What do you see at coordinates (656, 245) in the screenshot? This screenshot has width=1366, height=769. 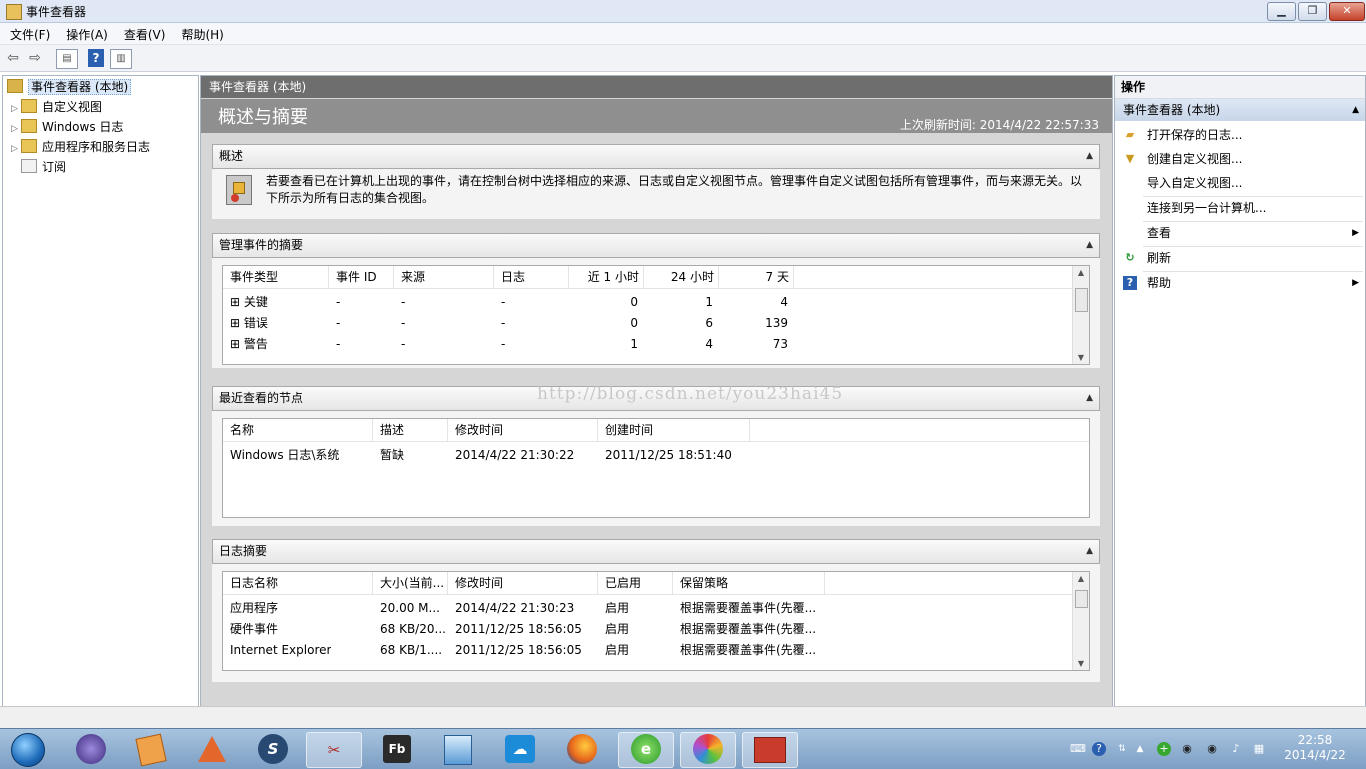 I see `admin-summary-header: 管理事件的摘要 ▲` at bounding box center [656, 245].